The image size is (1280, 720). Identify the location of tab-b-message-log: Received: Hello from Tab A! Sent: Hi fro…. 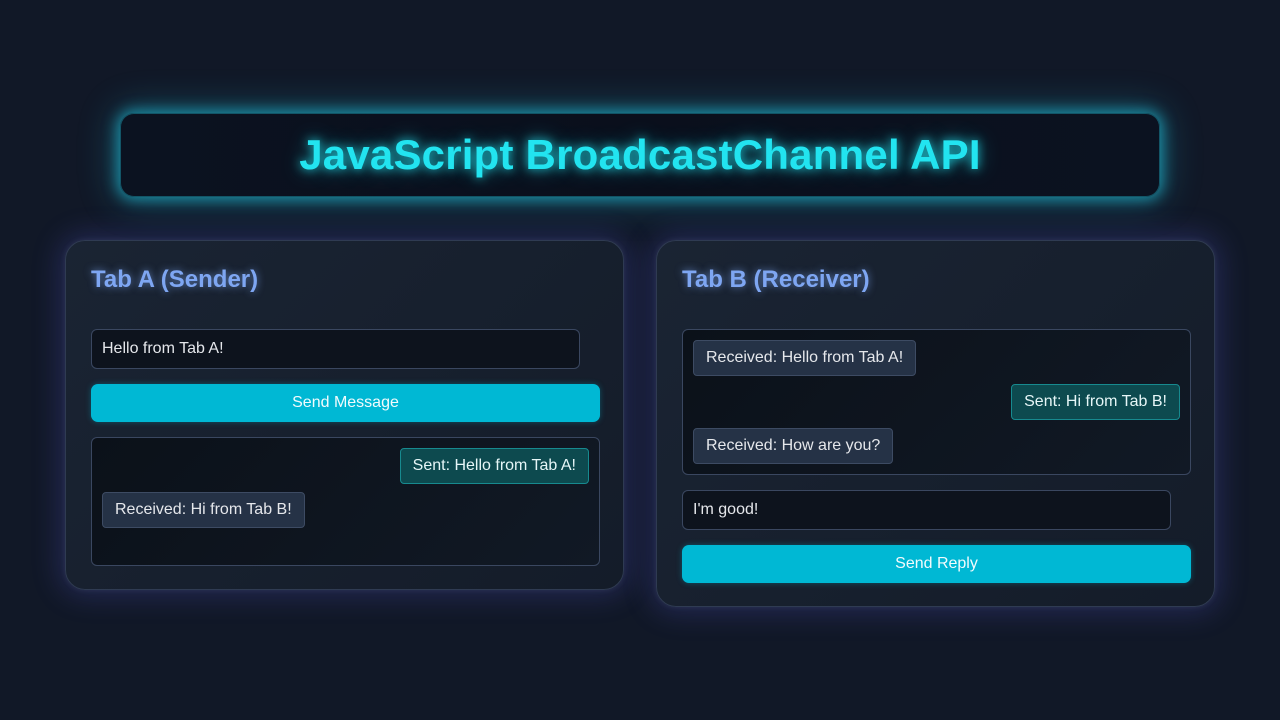
(936, 402).